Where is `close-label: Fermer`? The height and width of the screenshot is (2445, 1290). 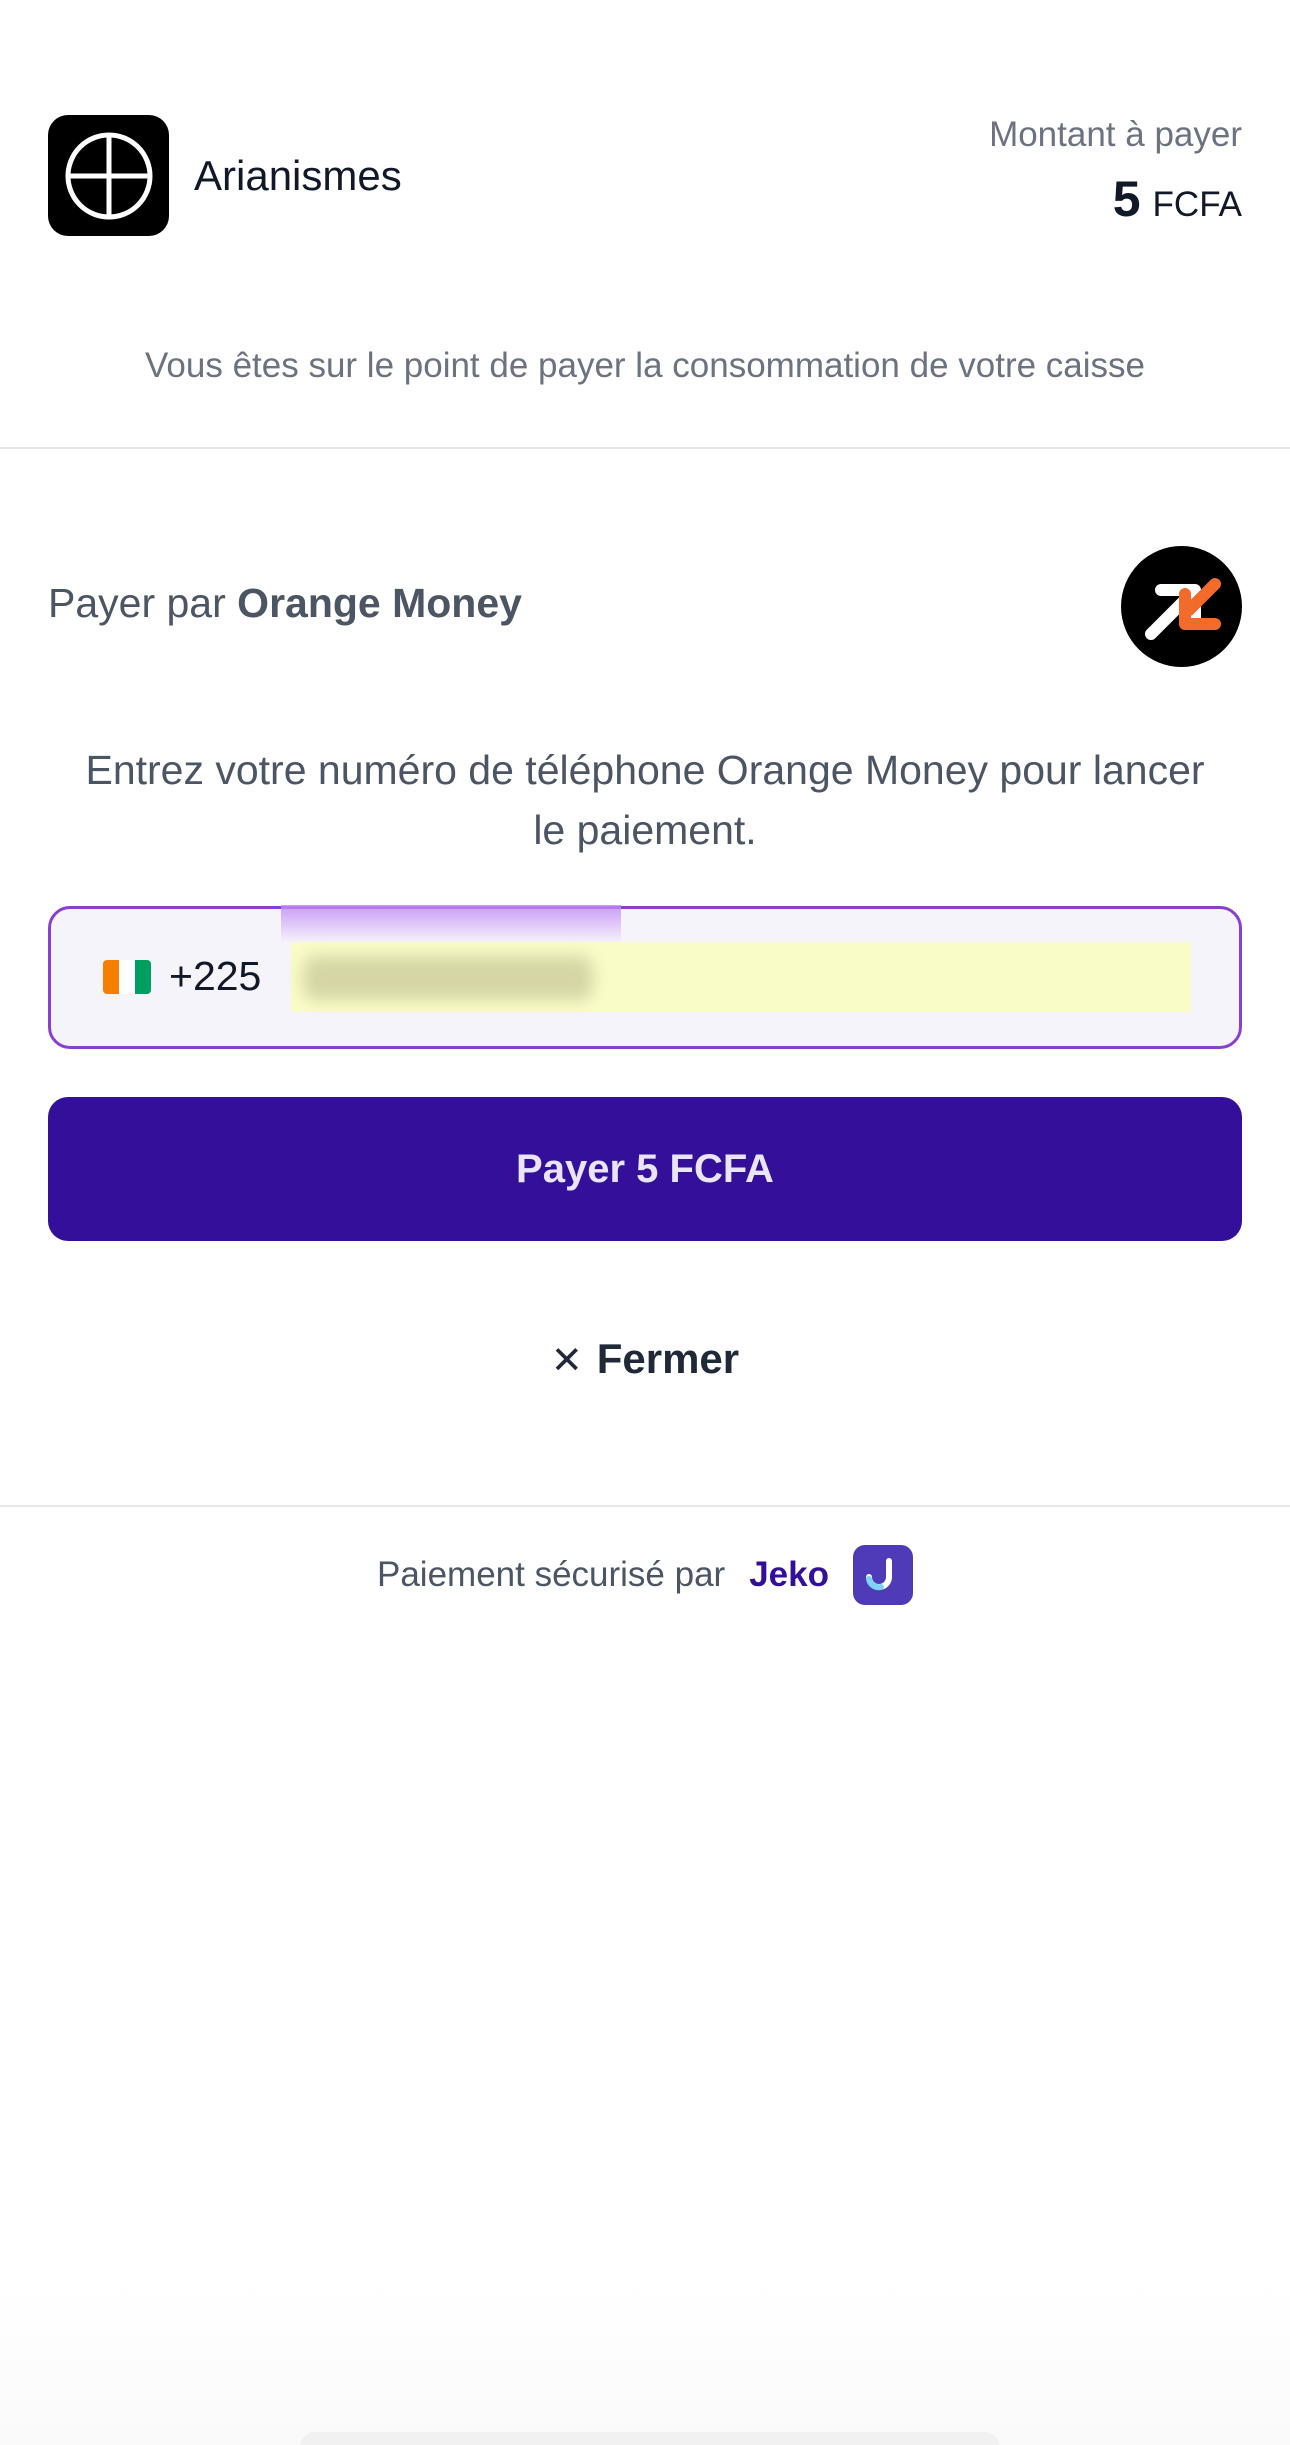 close-label: Fermer is located at coordinates (668, 1358).